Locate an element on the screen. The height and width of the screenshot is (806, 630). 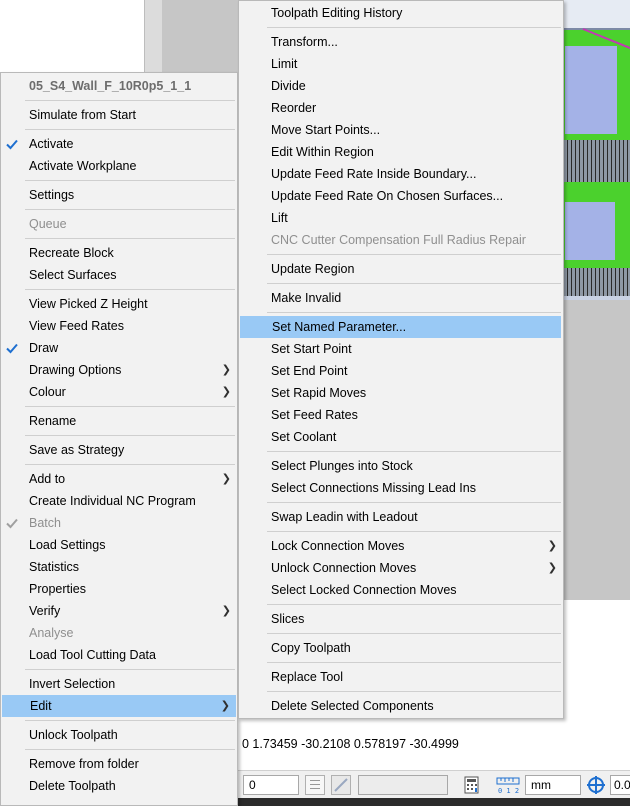
submenu-item-lock-connection-moves: Lock Connection Moves ❯ is located at coordinates (401, 546).